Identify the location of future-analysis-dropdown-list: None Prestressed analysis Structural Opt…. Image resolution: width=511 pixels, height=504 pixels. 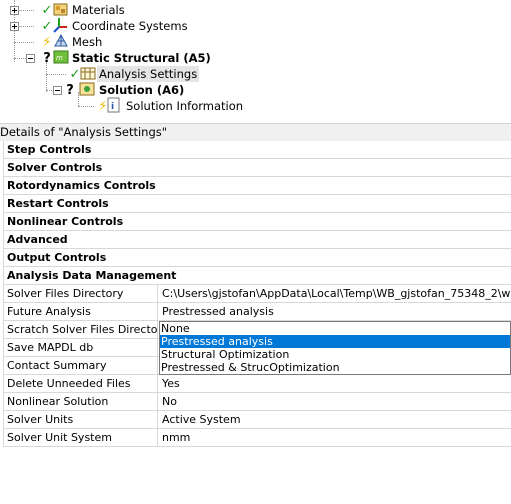
(335, 348).